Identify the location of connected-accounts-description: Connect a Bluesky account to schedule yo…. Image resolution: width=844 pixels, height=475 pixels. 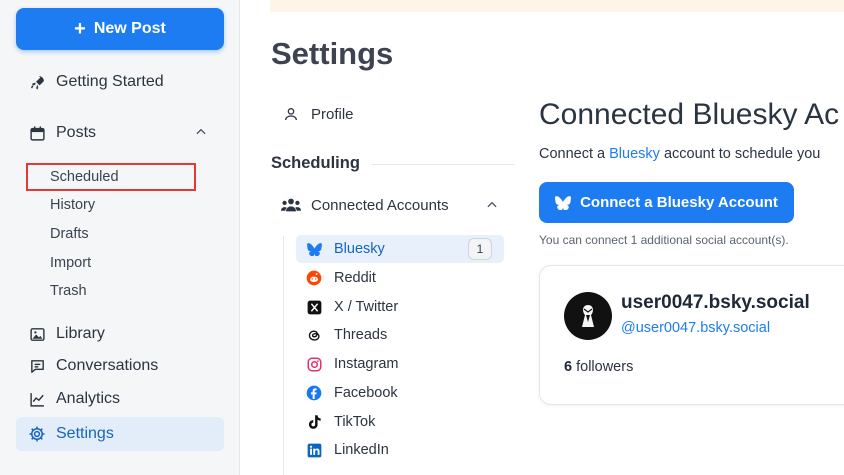
(679, 154).